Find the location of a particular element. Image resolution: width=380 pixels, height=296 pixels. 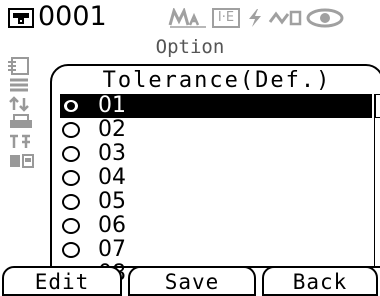

back-button: Back is located at coordinates (320, 281).